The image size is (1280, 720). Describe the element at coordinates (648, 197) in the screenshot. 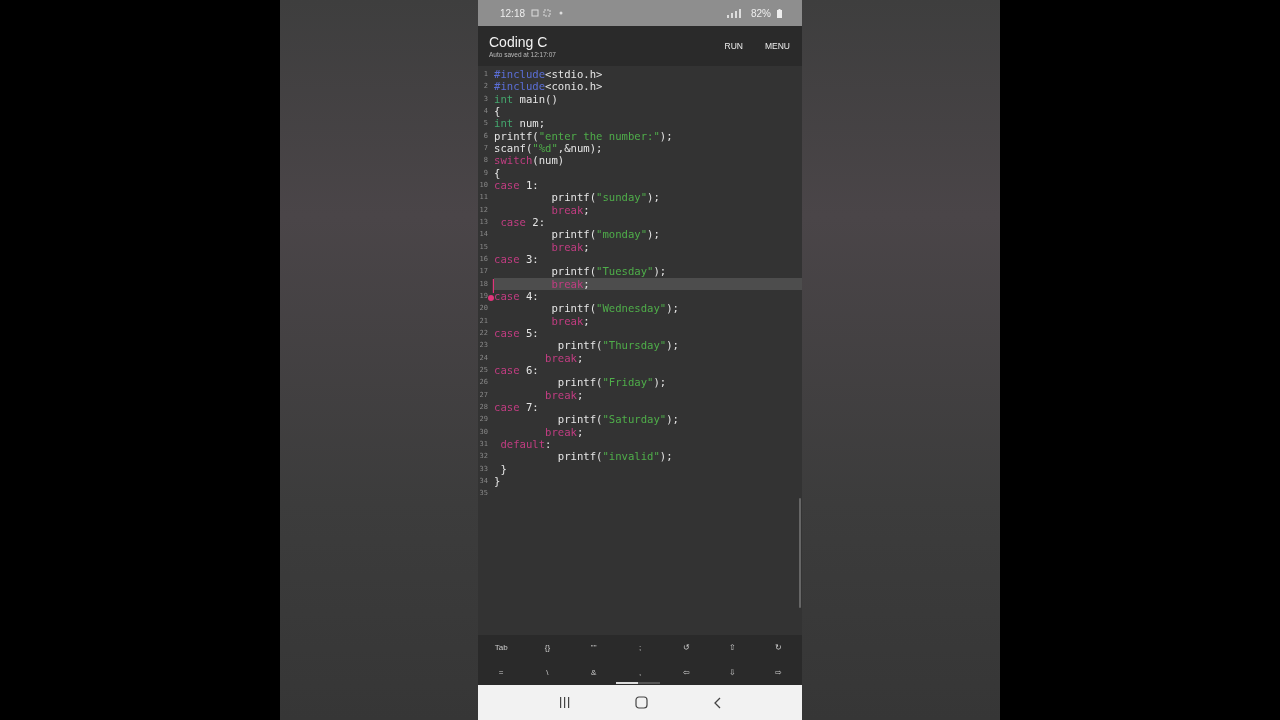

I see `code-line: printf("sunday");` at that location.